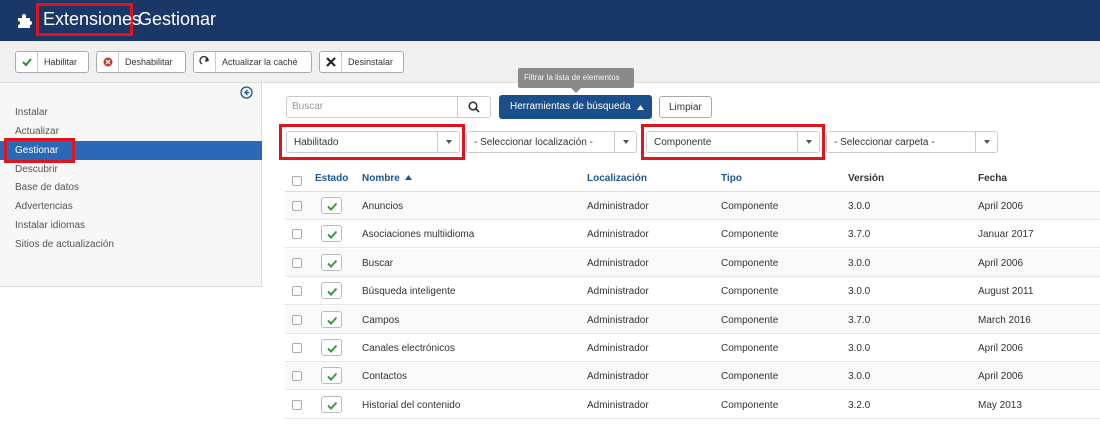 This screenshot has height=447, width=1100. I want to click on refresh-icon, so click(205, 62).